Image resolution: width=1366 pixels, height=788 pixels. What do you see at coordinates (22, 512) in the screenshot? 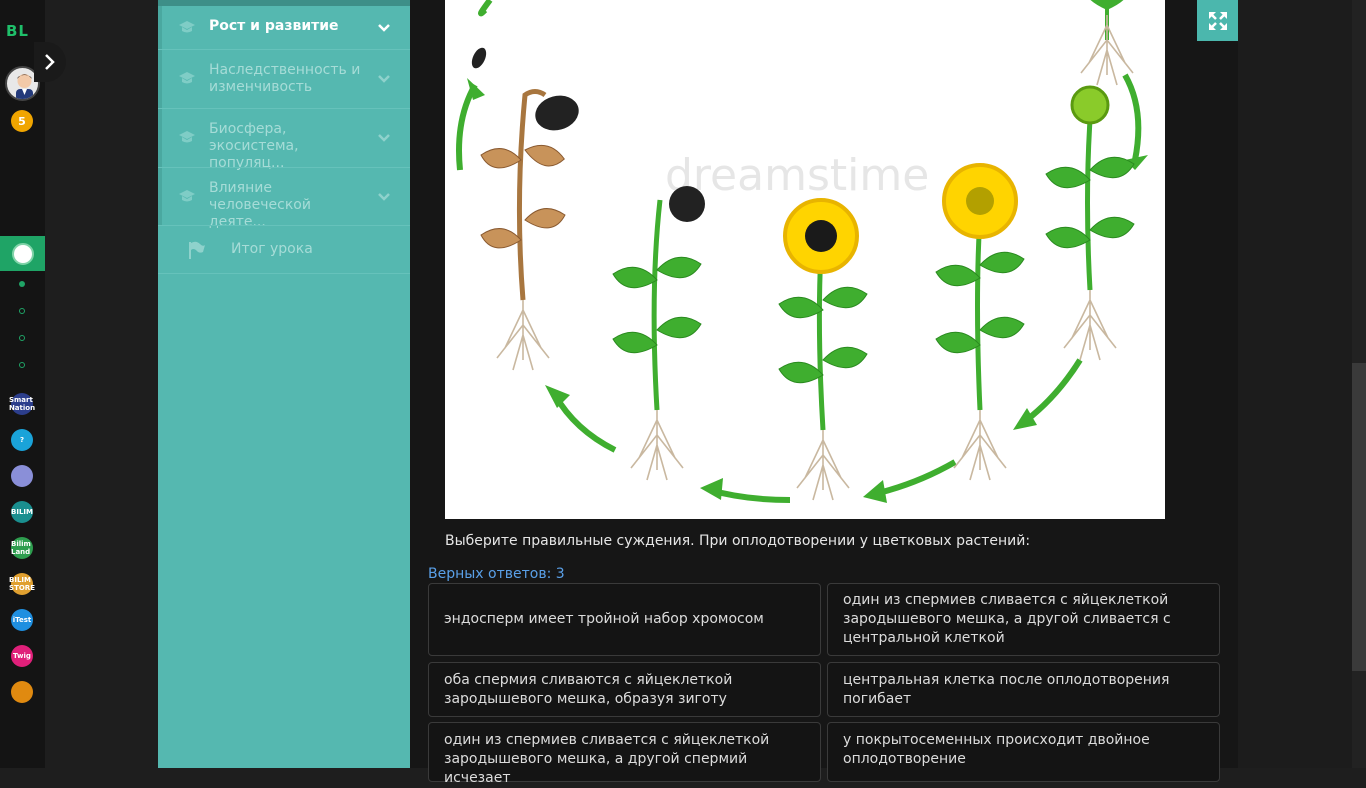
I see `bilim-app-icon: BILIM` at bounding box center [22, 512].